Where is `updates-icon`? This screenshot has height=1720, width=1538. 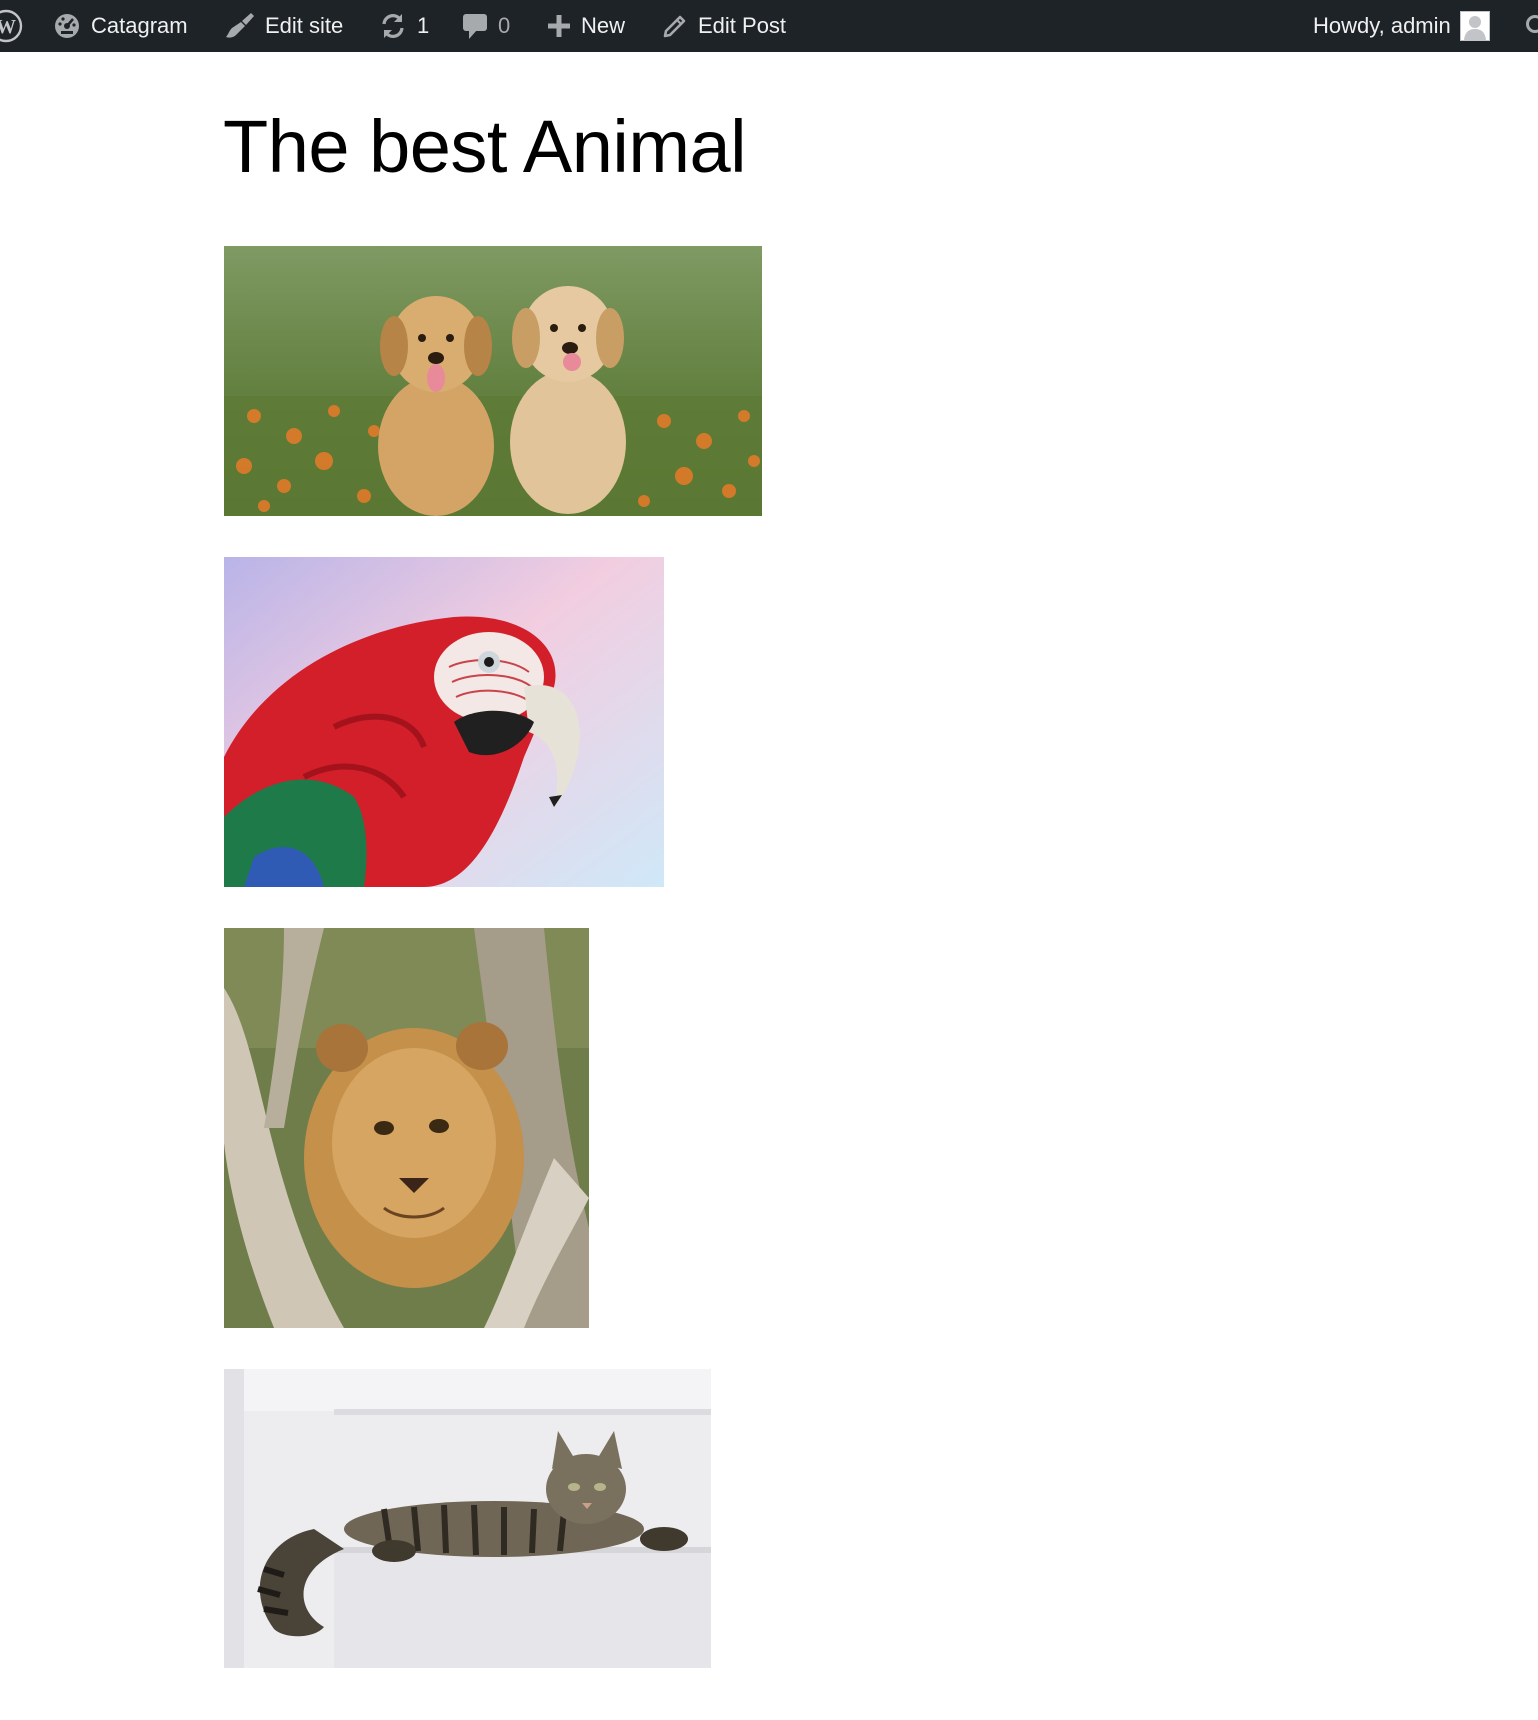 updates-icon is located at coordinates (393, 26).